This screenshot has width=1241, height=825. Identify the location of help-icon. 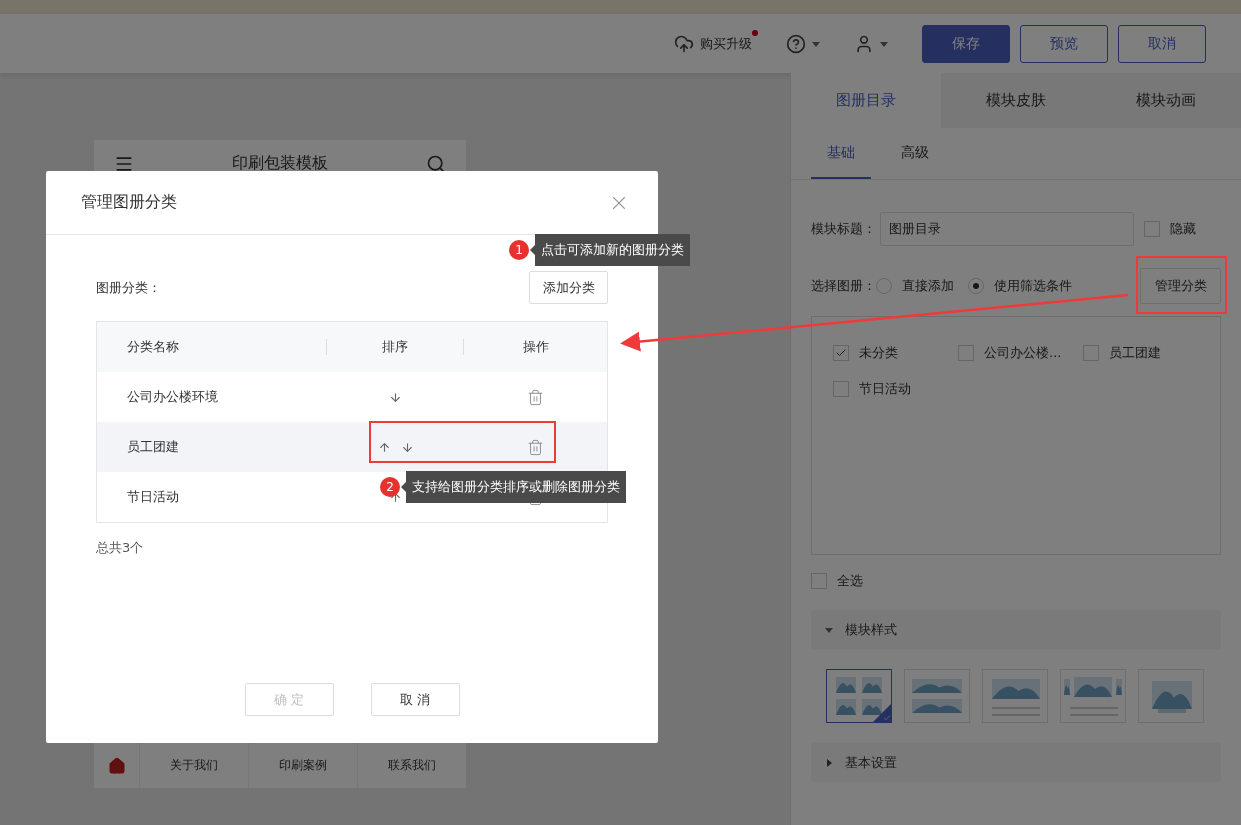
(796, 43).